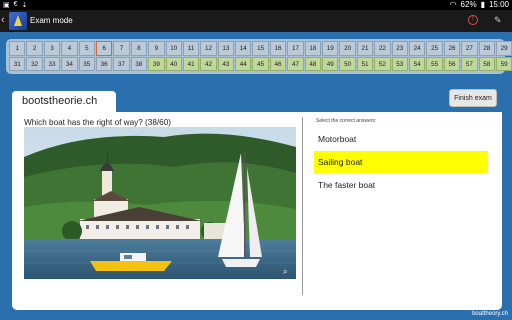 Image resolution: width=512 pixels, height=320 pixels. What do you see at coordinates (401, 185) in the screenshot?
I see `answer-option-faster-boat: The faster boat` at bounding box center [401, 185].